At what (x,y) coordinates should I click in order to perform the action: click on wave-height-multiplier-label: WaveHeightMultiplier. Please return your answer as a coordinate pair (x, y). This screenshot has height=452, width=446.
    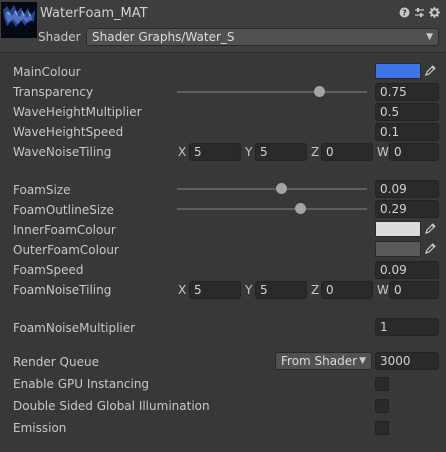
    Looking at the image, I should click on (77, 112).